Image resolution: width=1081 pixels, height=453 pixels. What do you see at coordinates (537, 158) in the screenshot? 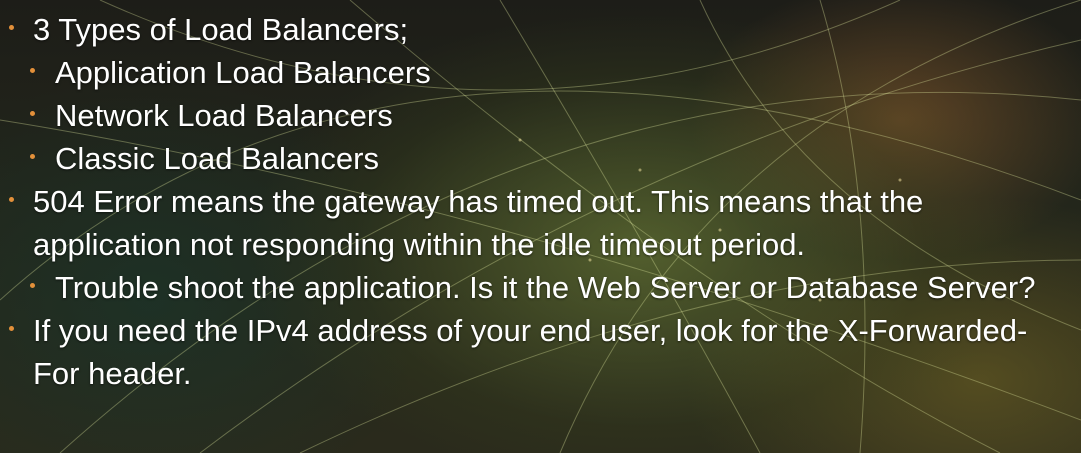
I see `sub-bullet-item: Classic Load Balancers` at bounding box center [537, 158].